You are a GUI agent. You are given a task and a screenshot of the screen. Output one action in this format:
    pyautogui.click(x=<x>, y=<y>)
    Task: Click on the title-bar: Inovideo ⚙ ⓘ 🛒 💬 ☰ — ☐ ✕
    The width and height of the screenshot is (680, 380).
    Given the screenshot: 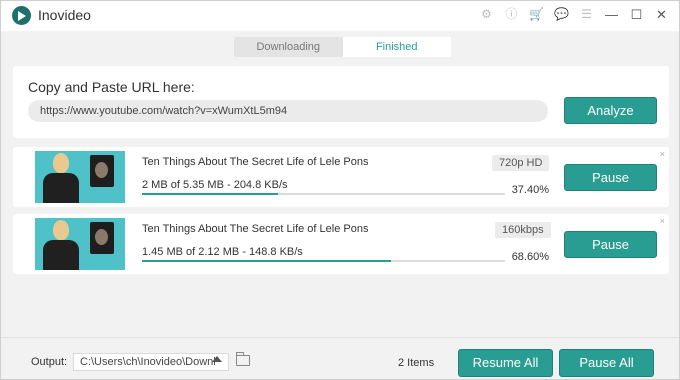 What is the action you would take?
    pyautogui.click(x=340, y=16)
    